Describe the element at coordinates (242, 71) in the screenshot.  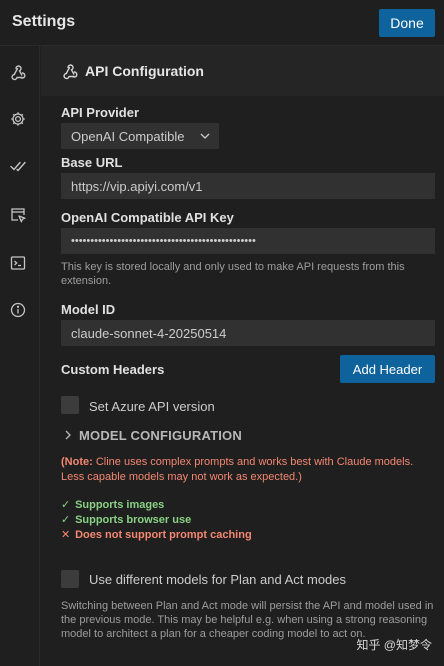
I see `api-configuration-section: API Configuration` at that location.